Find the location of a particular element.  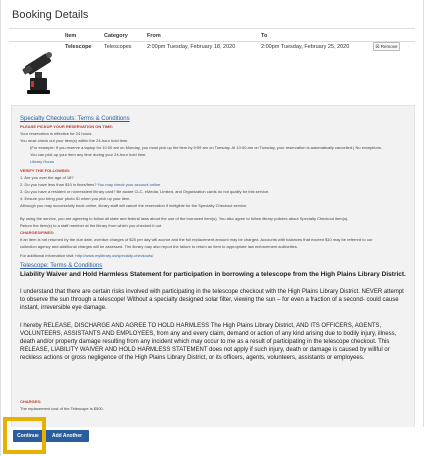

verify-heading: VERIFY THE FOLLOWING: is located at coordinates (45, 170).